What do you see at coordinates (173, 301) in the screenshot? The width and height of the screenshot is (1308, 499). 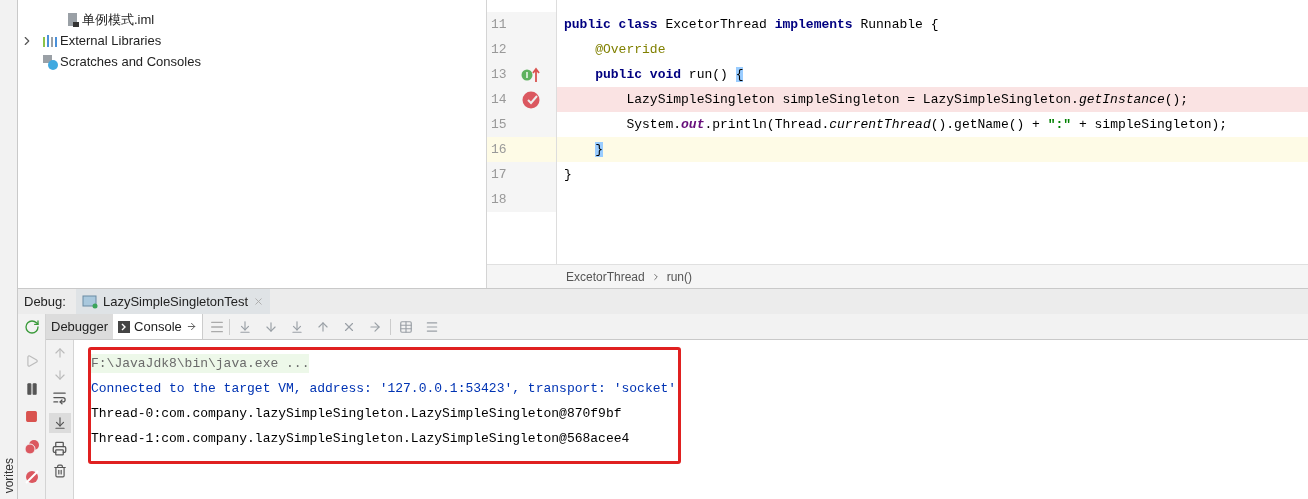 I see `session-tab: LazySimpleSingletonTest` at bounding box center [173, 301].